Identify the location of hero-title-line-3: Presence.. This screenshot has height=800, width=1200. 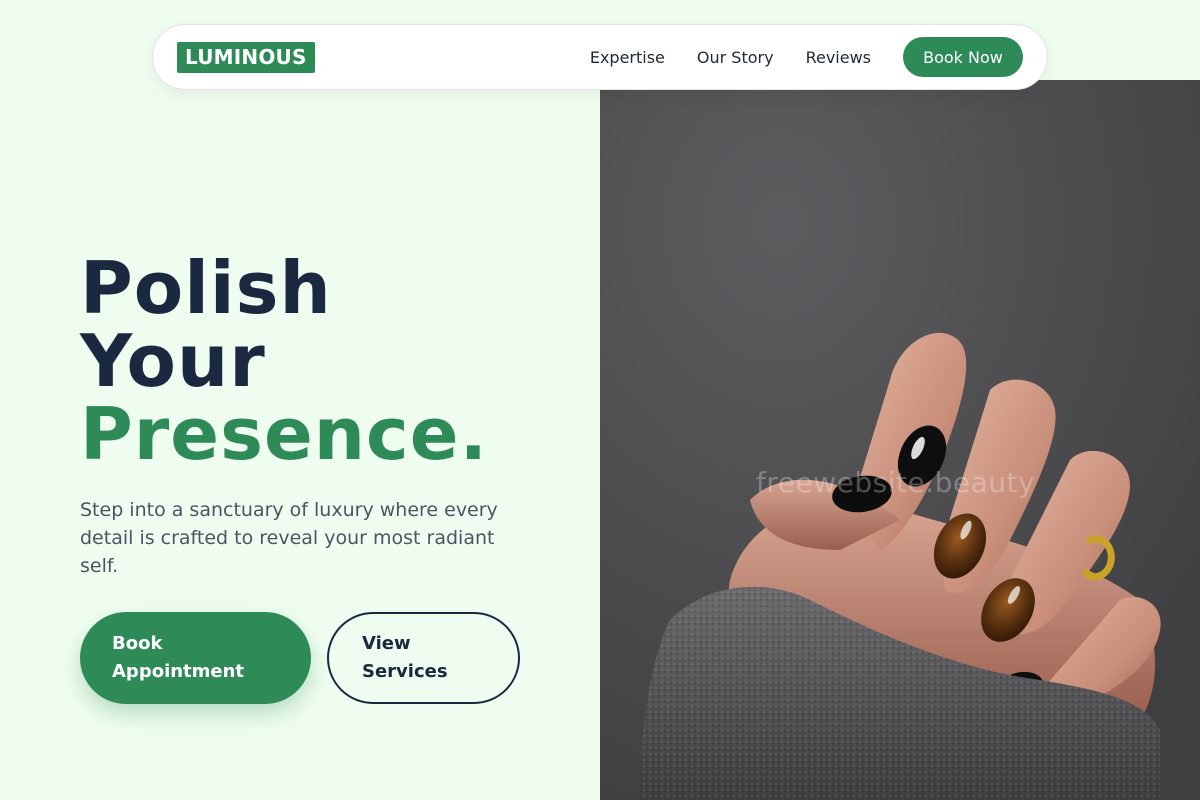
(284, 434).